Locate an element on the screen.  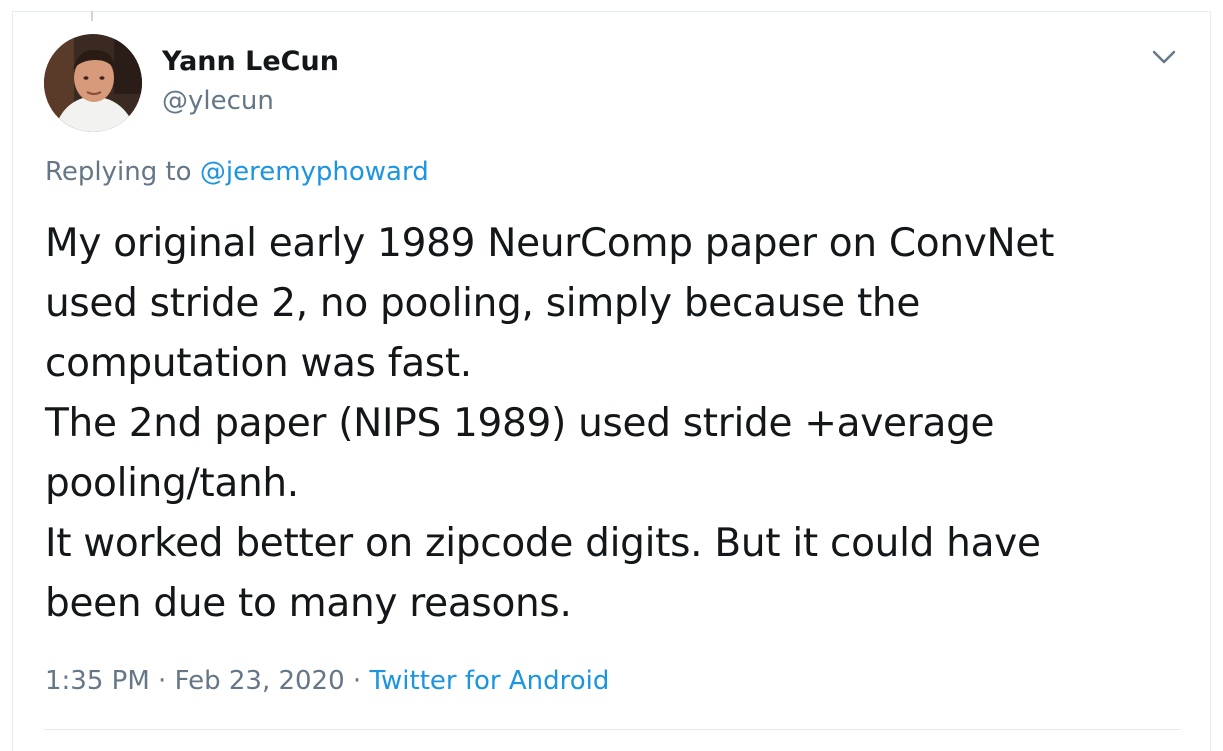
author-handle: @ylecun is located at coordinates (218, 101).